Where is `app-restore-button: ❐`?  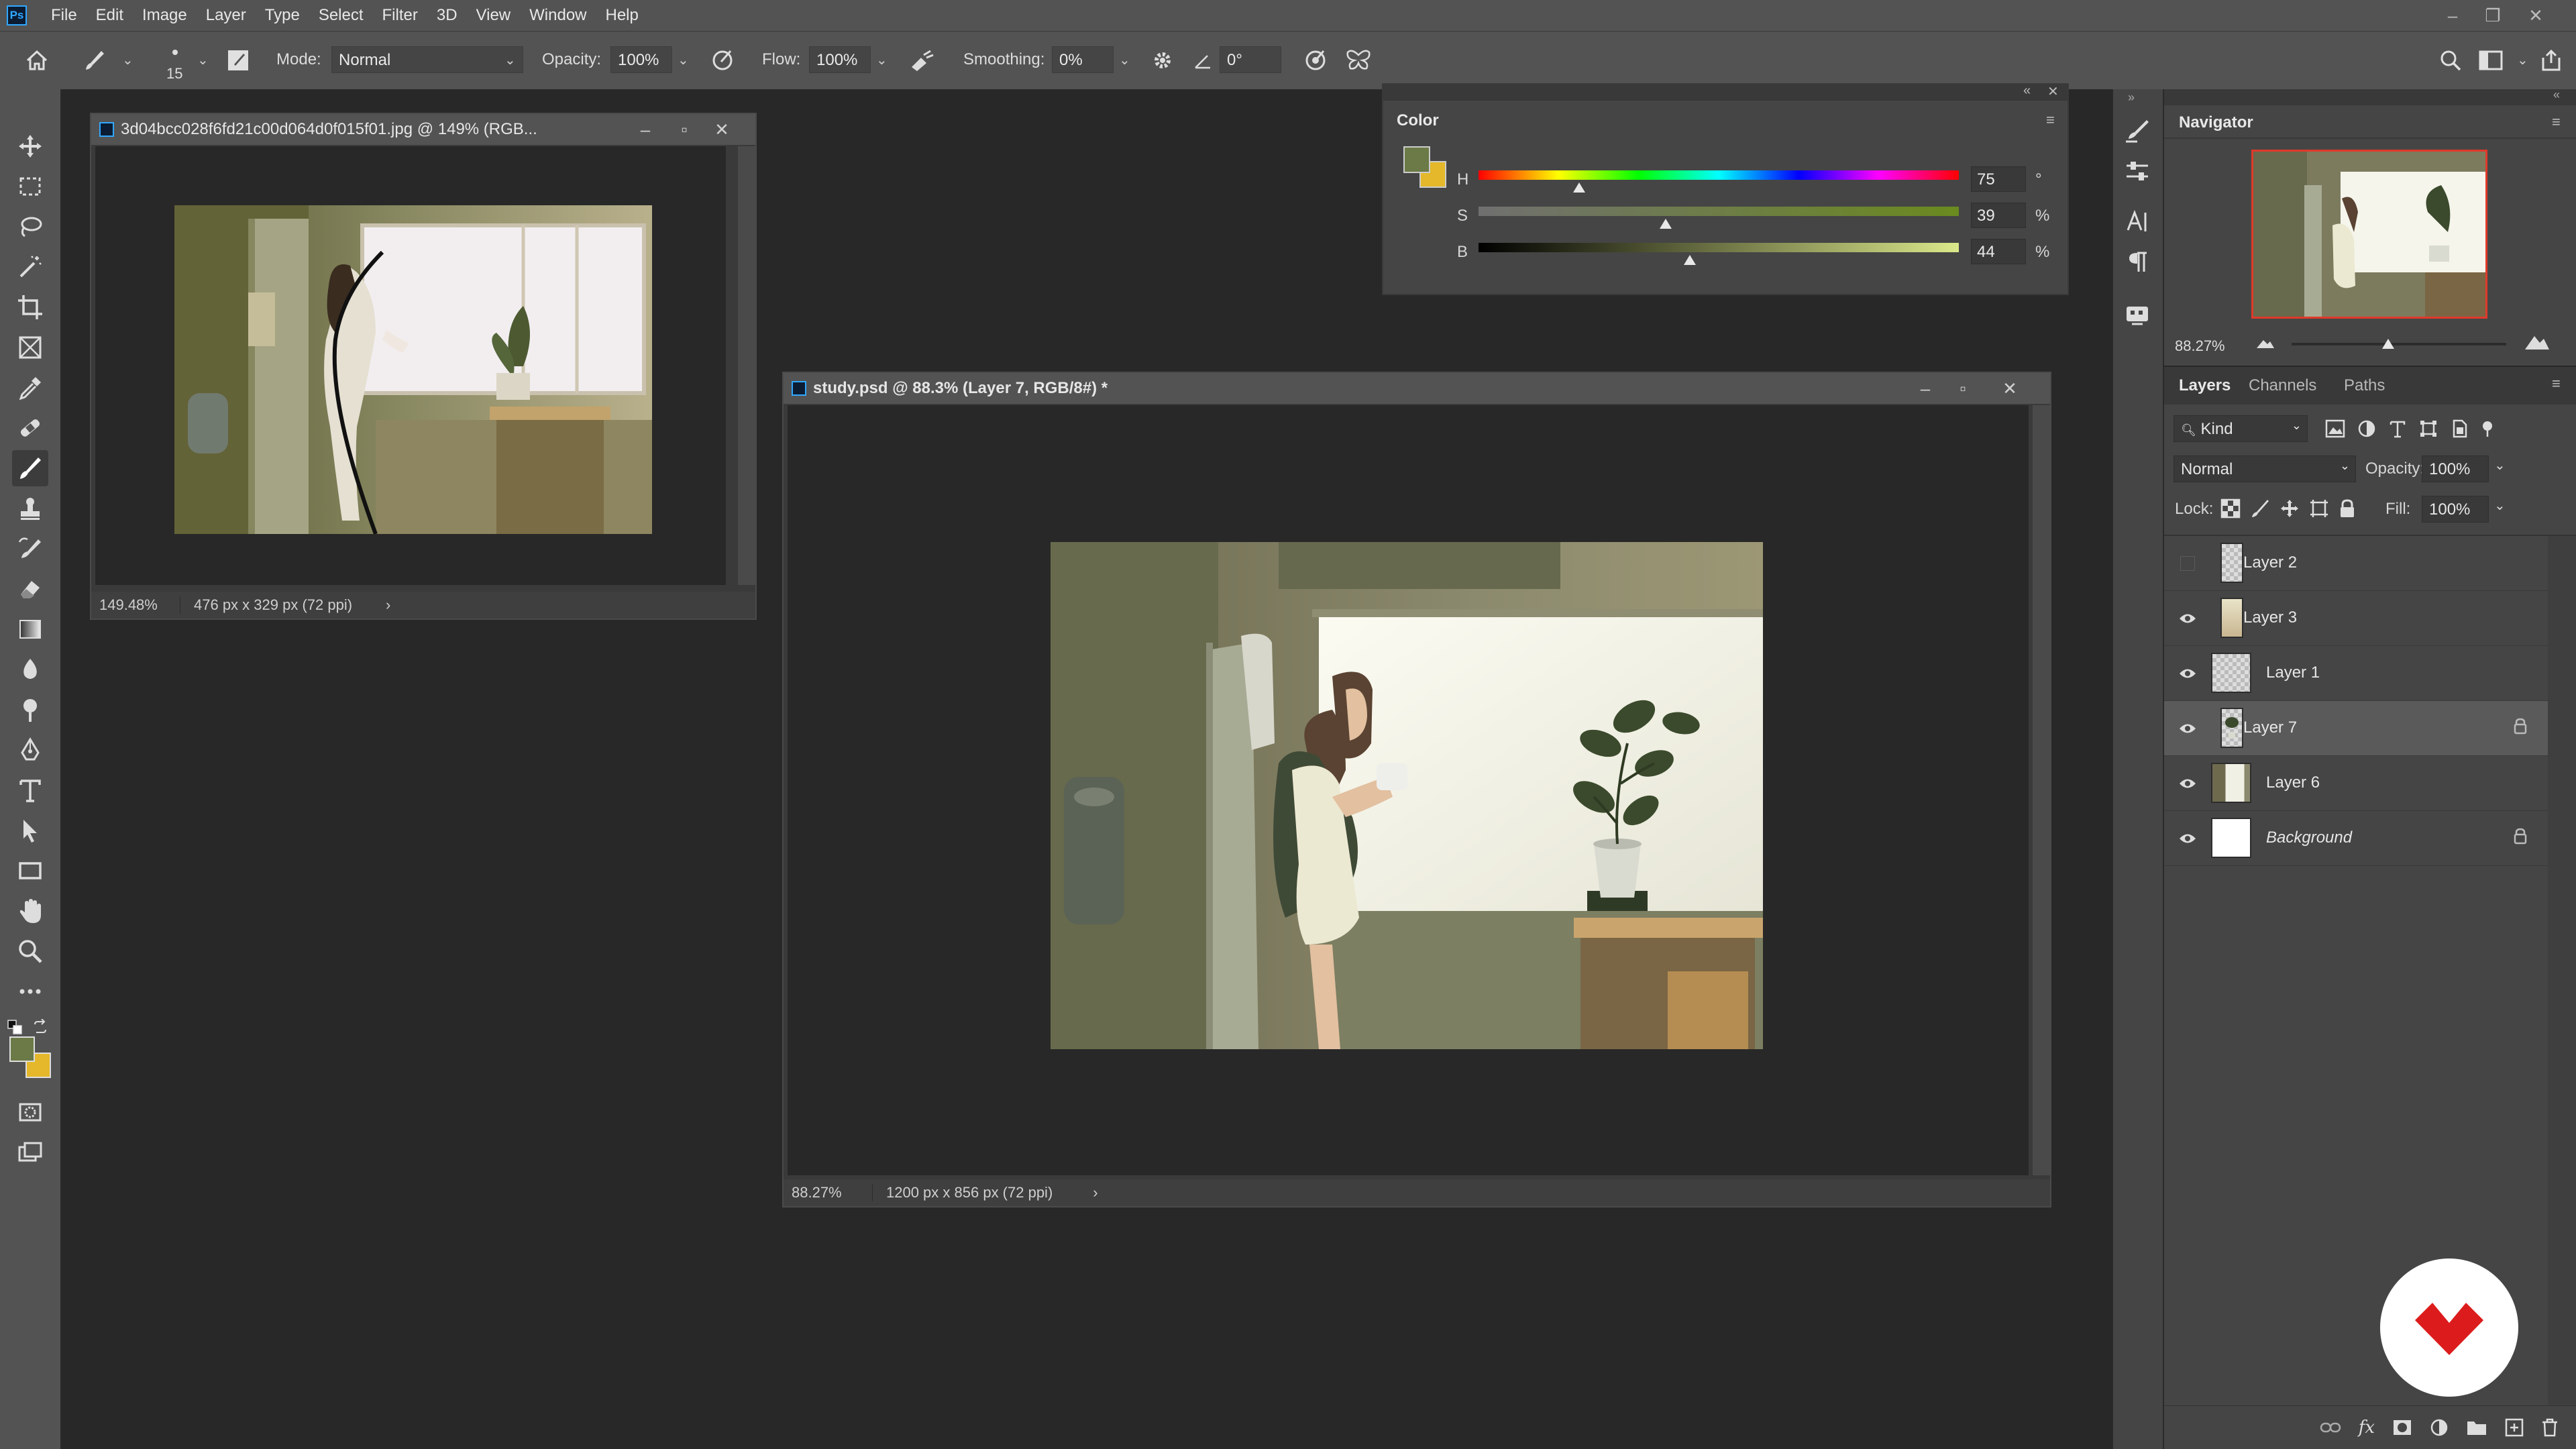 app-restore-button: ❐ is located at coordinates (2493, 15).